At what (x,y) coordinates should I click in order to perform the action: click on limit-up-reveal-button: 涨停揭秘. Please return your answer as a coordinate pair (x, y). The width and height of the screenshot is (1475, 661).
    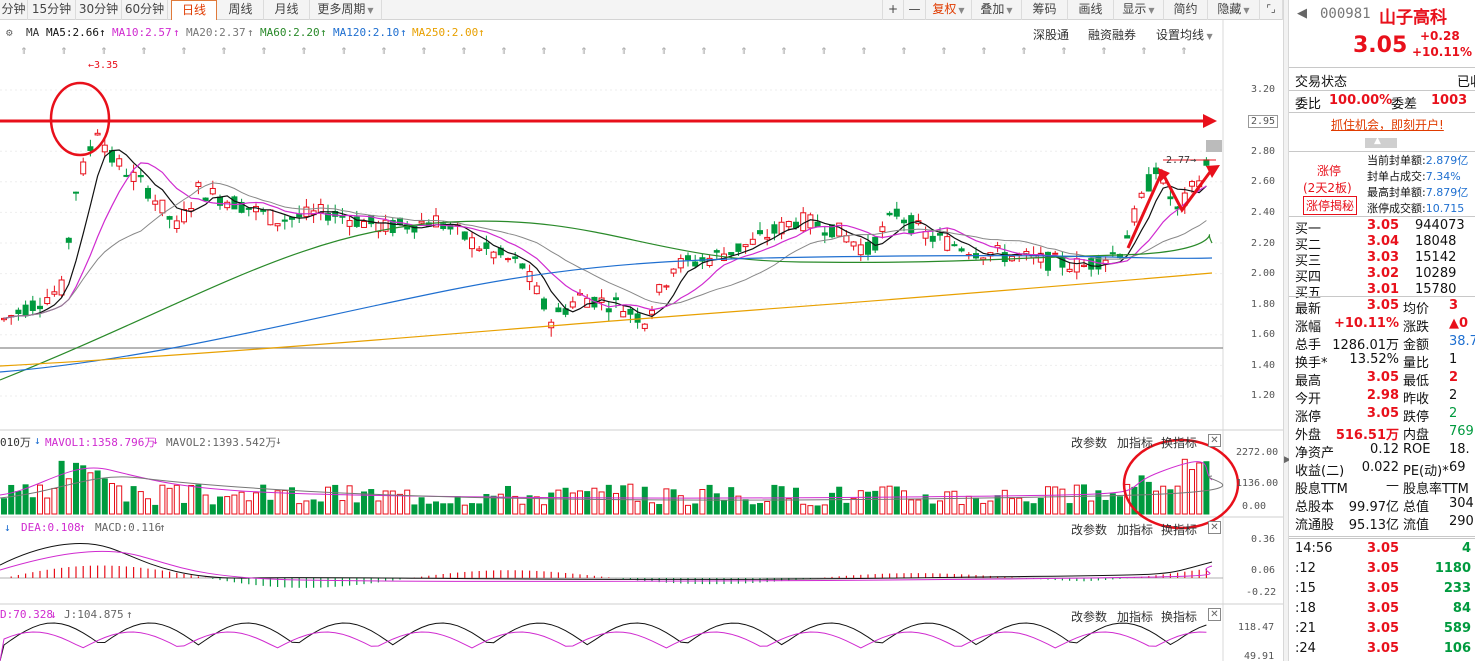
    Looking at the image, I should click on (1330, 205).